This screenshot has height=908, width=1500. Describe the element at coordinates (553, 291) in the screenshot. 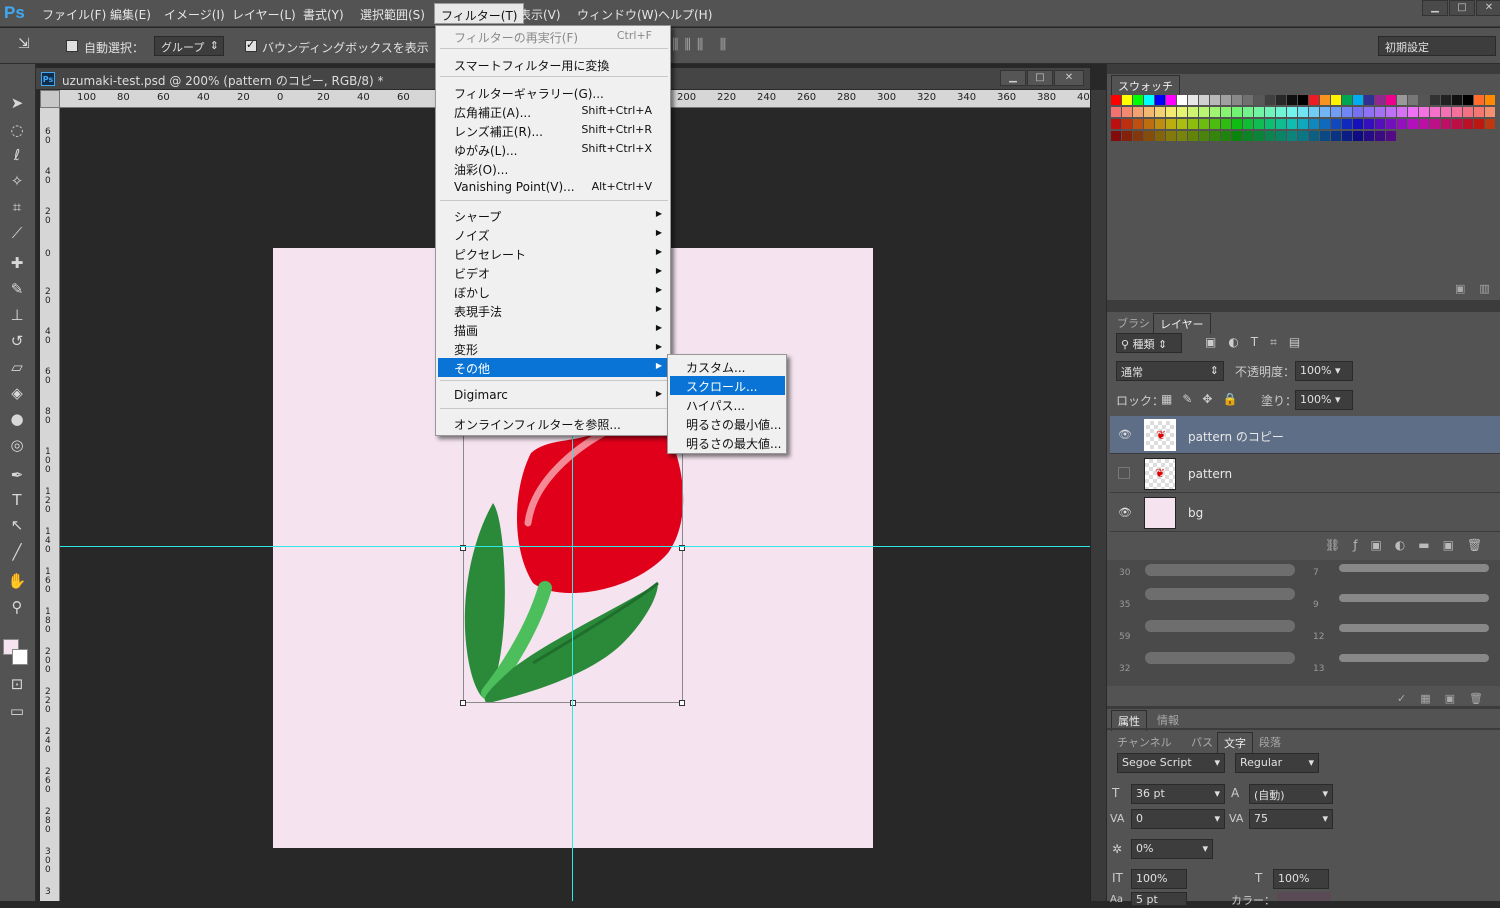

I see `menu-item-blur: ぼかし ▶` at that location.